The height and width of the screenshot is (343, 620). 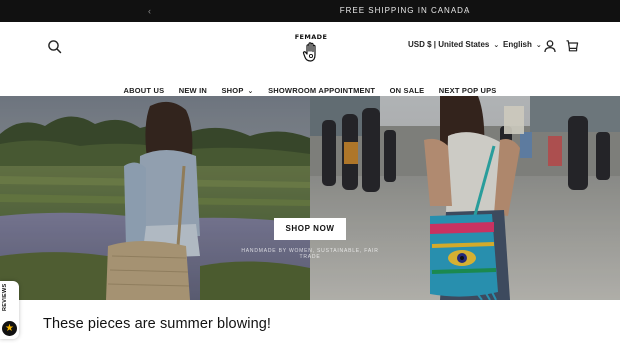 I want to click on nav-showroom-appointment: SHOWROOM APPOINTMENT, so click(x=321, y=90).